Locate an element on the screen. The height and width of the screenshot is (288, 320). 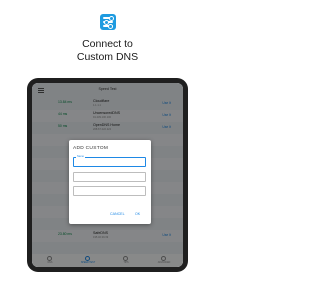
ok-button: OK is located at coordinates (137, 214).